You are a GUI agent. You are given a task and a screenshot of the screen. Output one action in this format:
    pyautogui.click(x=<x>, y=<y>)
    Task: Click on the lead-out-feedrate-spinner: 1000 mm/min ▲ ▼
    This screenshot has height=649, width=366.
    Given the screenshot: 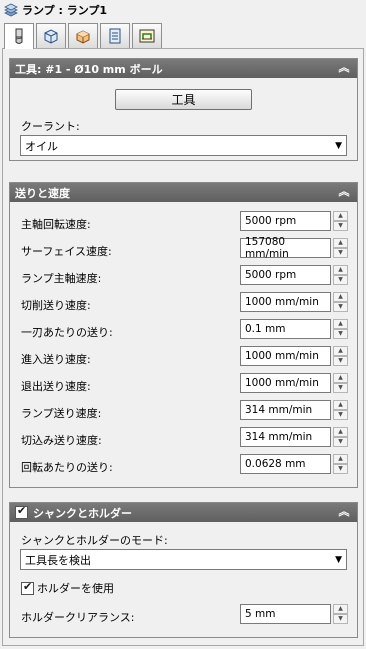 What is the action you would take?
    pyautogui.click(x=295, y=383)
    